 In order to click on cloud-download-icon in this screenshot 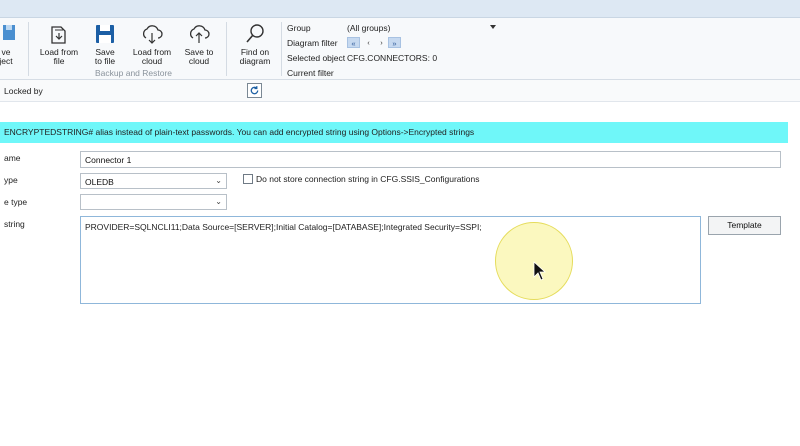, I will do `click(152, 34)`.